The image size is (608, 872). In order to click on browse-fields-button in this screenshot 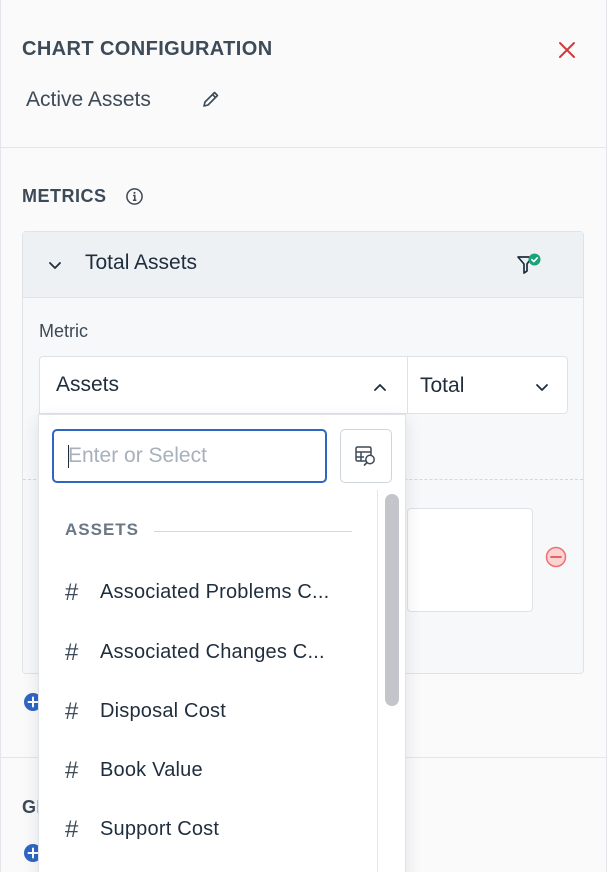, I will do `click(366, 456)`.